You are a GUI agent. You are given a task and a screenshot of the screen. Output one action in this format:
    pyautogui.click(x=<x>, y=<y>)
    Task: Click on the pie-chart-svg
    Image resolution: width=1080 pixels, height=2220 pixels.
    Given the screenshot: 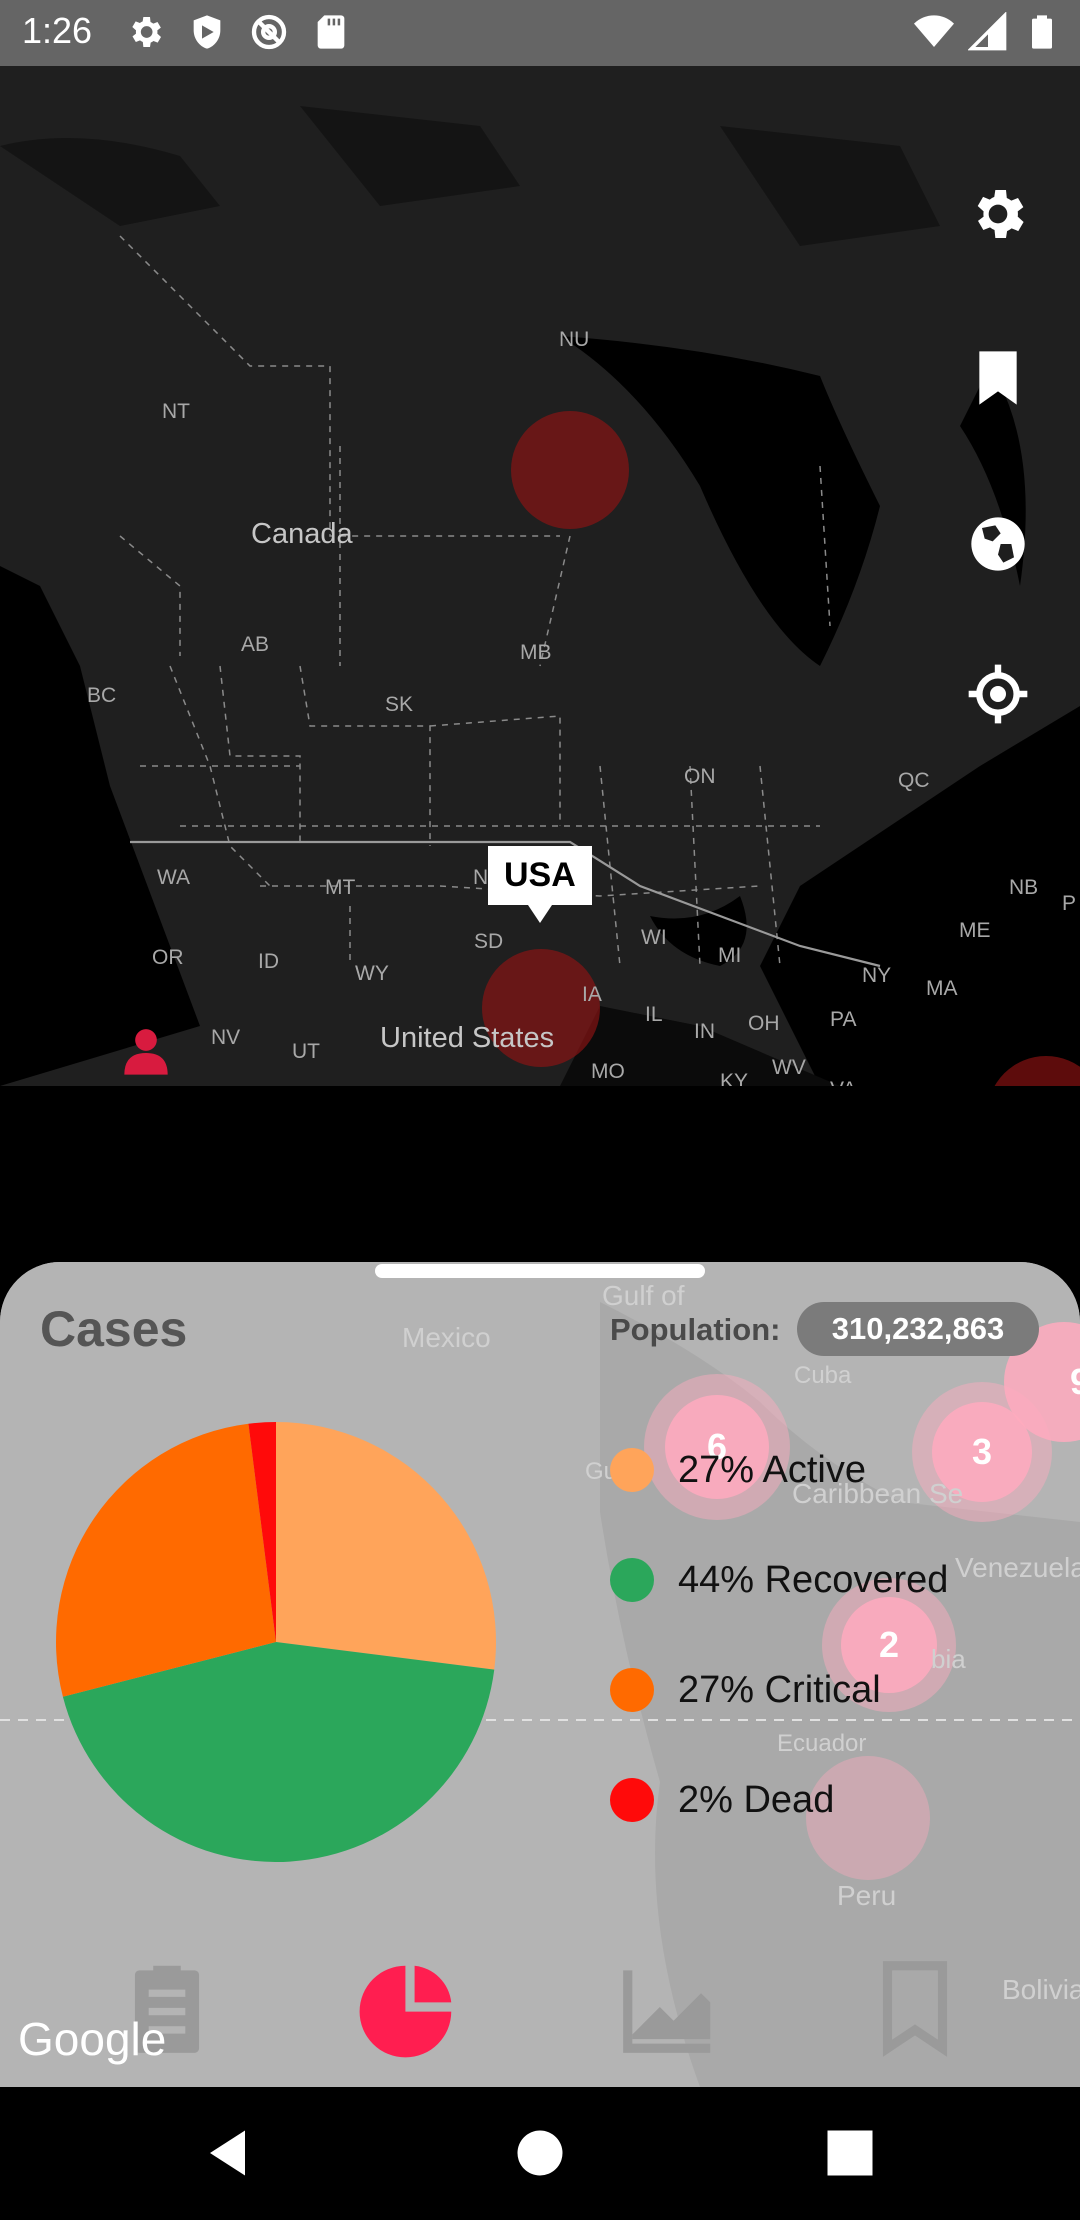 What is the action you would take?
    pyautogui.click(x=276, y=1642)
    